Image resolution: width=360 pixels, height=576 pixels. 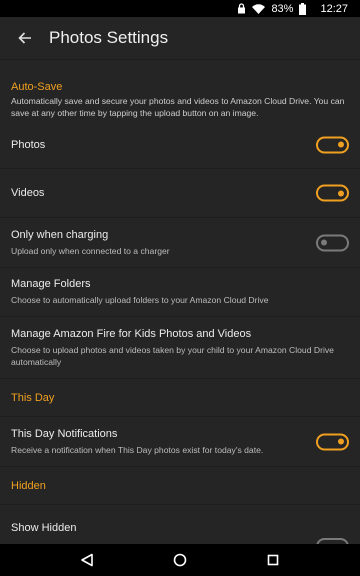 I want to click on lock-icon, so click(x=241, y=8).